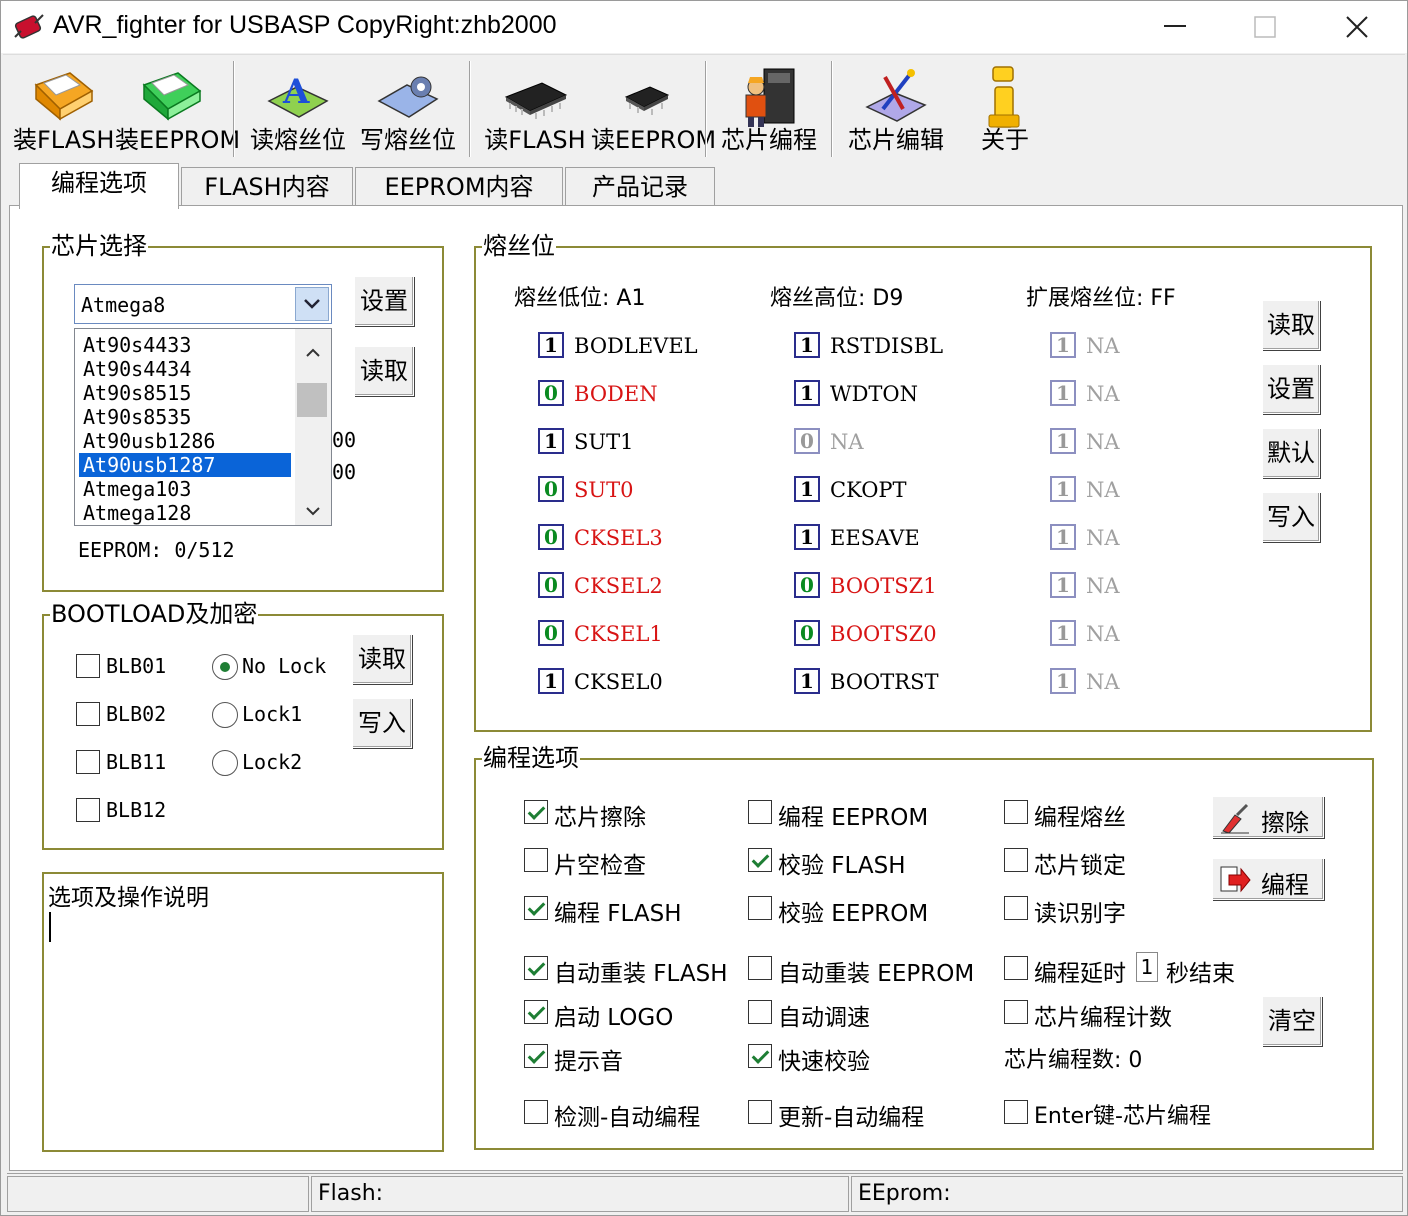  Describe the element at coordinates (640, 187) in the screenshot. I see `tab-product-record: 产品记录` at that location.